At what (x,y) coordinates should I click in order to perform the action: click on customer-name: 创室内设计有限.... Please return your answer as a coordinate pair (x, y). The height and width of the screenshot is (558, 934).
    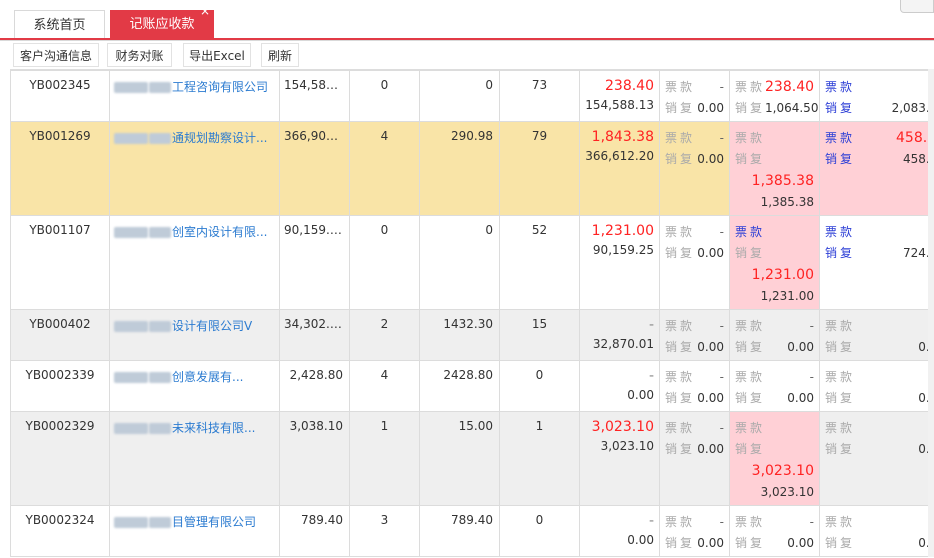
    Looking at the image, I should click on (219, 232).